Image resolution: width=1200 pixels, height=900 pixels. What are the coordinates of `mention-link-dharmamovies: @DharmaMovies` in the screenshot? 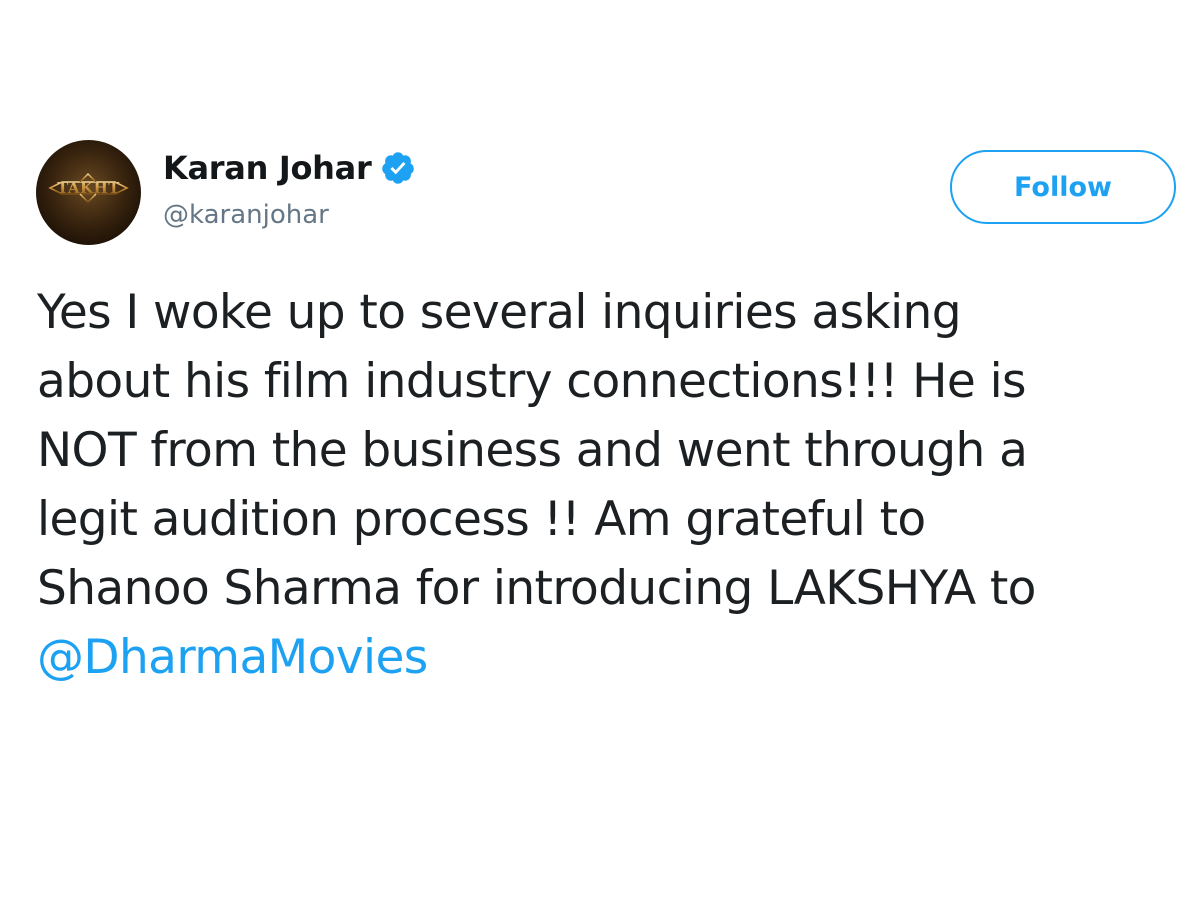 It's located at (232, 657).